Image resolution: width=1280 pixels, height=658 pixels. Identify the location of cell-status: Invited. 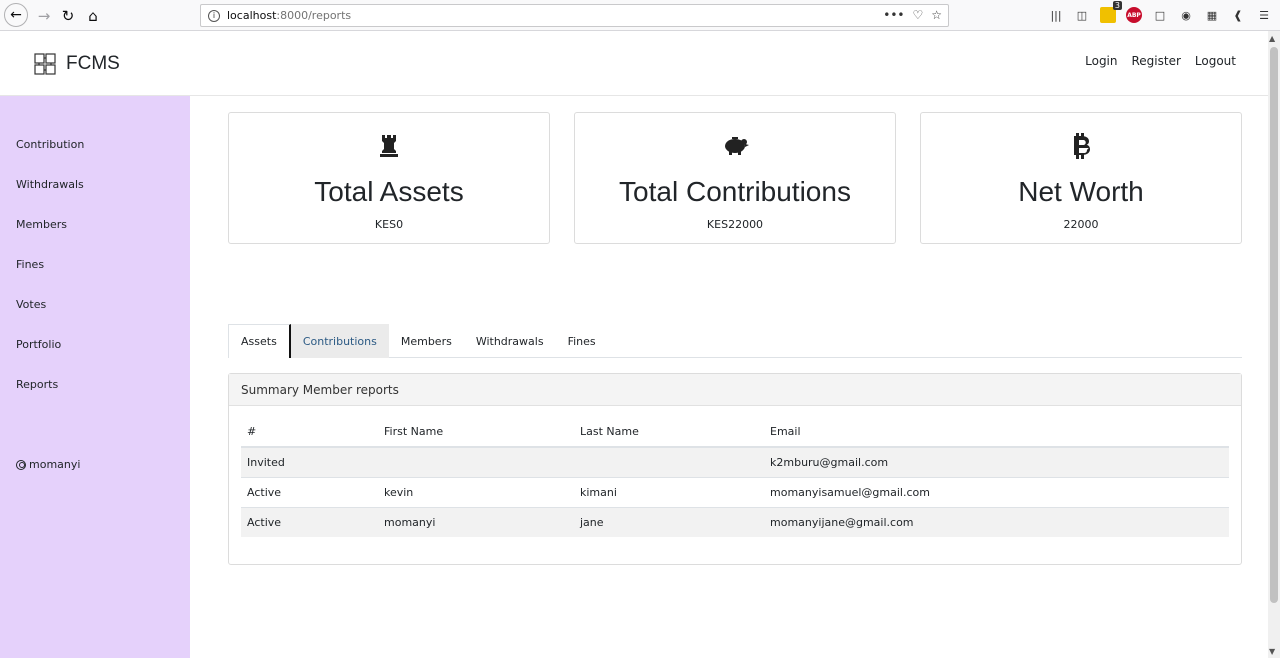
(309, 461).